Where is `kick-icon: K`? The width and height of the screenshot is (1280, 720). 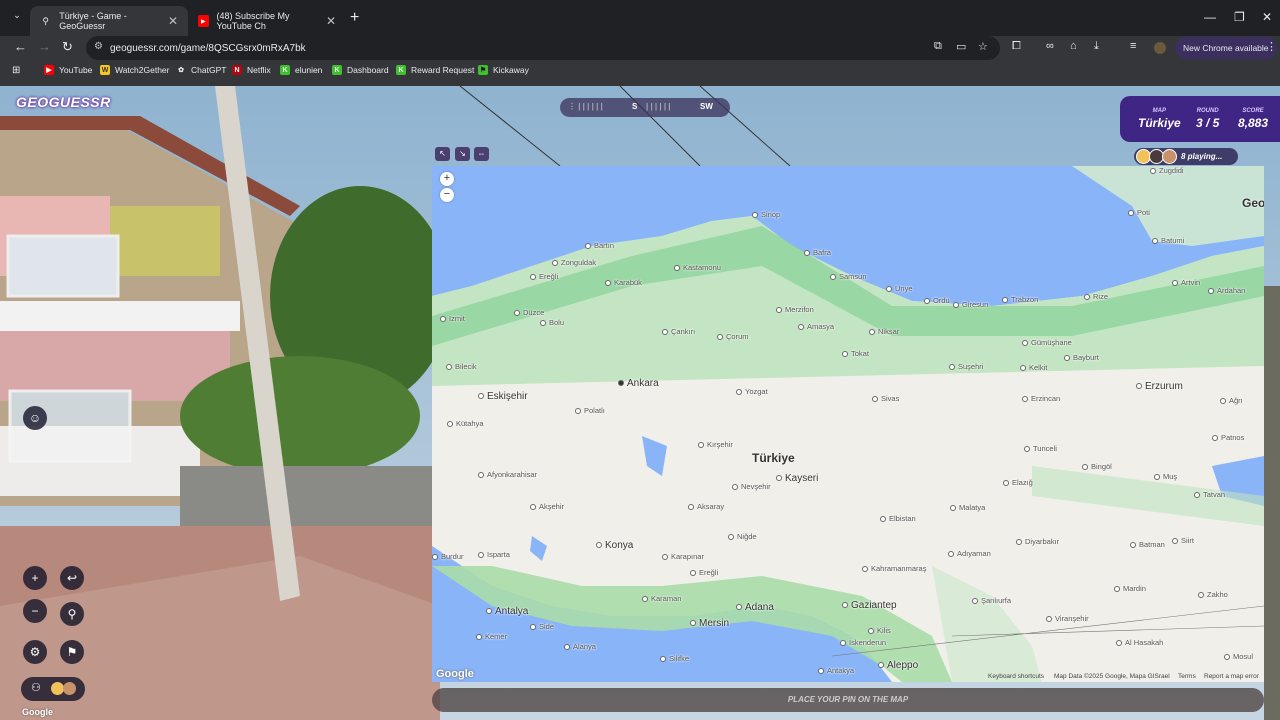
kick-icon: K is located at coordinates (337, 70).